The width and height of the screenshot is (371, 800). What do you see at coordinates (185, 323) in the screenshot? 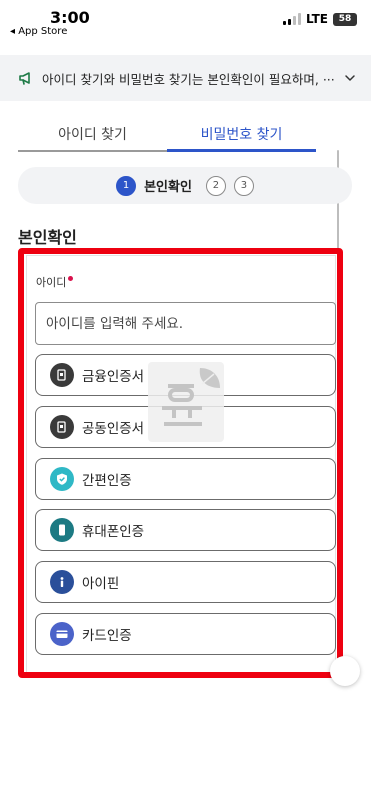
I see `id-input` at bounding box center [185, 323].